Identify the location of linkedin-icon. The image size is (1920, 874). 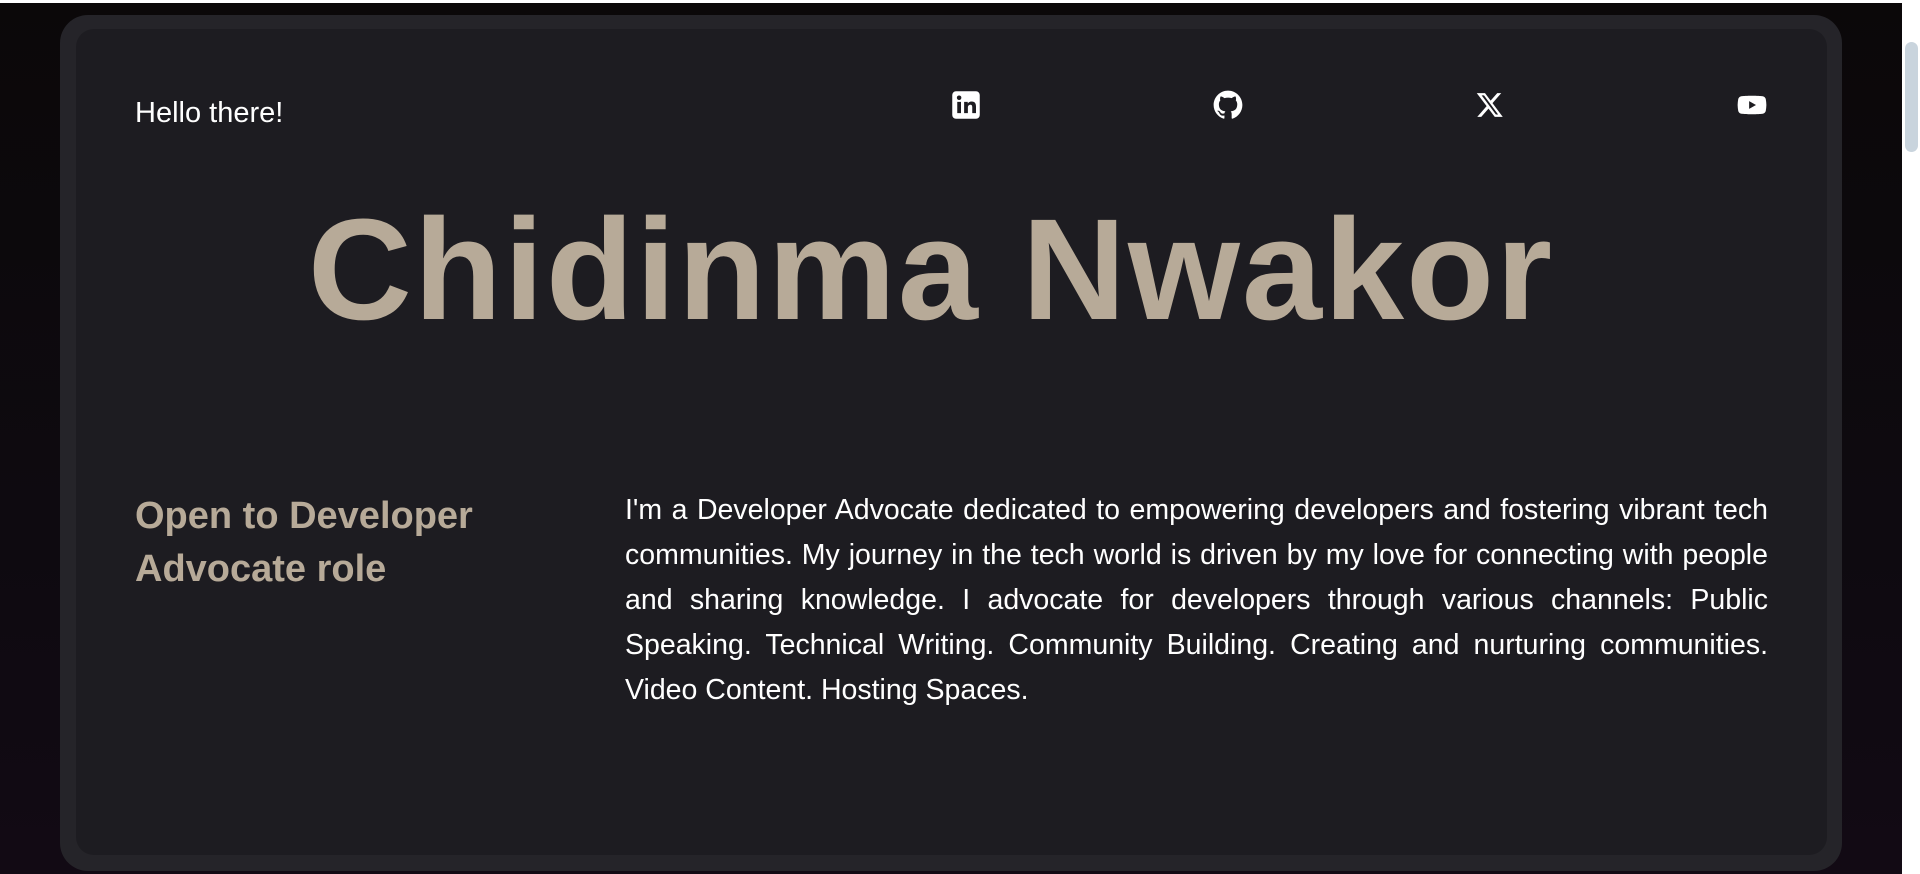
(966, 105).